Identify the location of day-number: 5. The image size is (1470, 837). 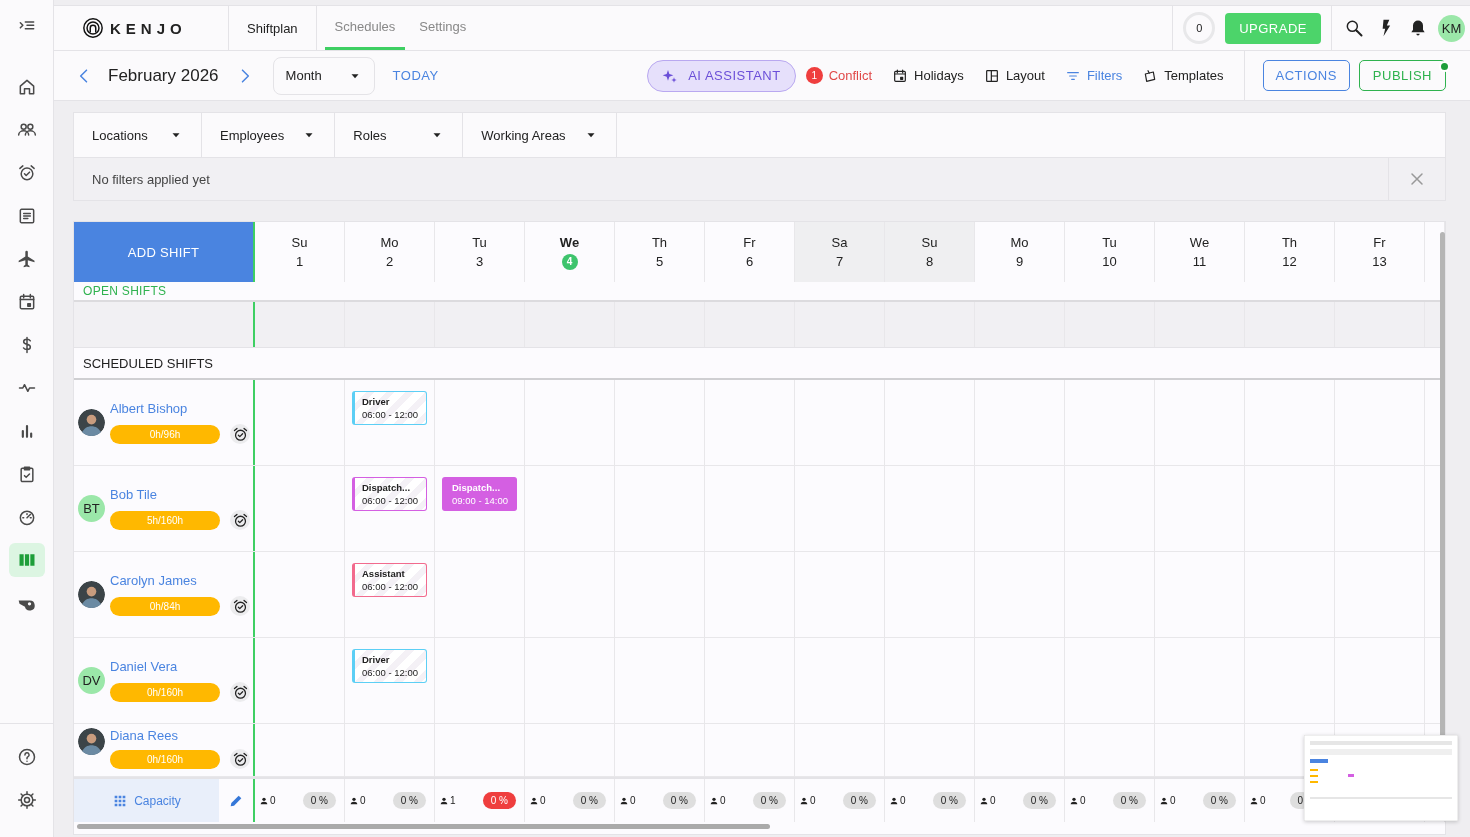
(659, 261).